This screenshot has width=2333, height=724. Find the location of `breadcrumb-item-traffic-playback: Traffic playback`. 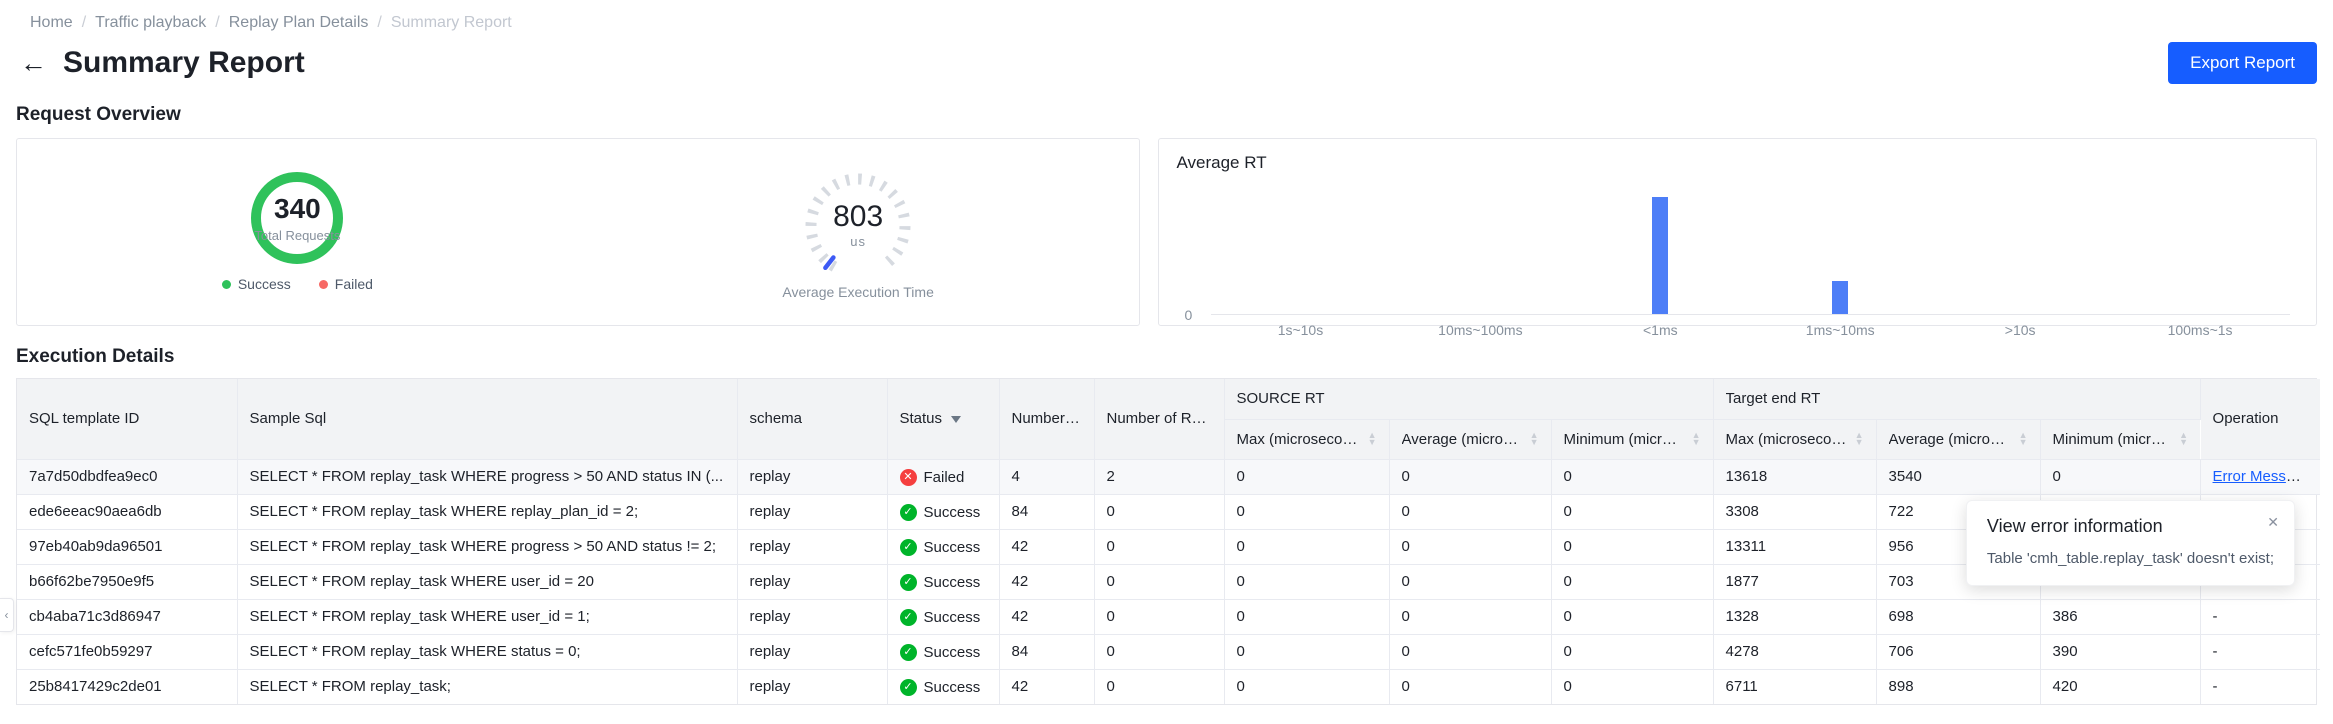

breadcrumb-item-traffic-playback: Traffic playback is located at coordinates (150, 23).